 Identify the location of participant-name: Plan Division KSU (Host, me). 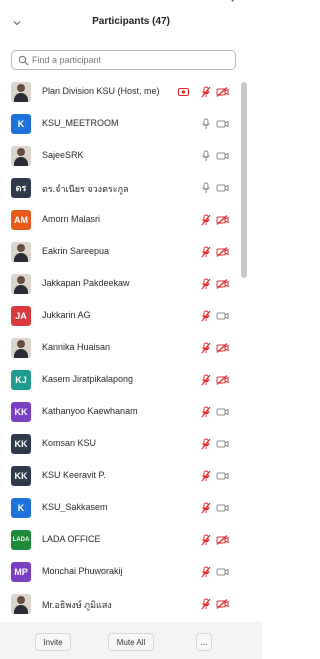
(101, 91).